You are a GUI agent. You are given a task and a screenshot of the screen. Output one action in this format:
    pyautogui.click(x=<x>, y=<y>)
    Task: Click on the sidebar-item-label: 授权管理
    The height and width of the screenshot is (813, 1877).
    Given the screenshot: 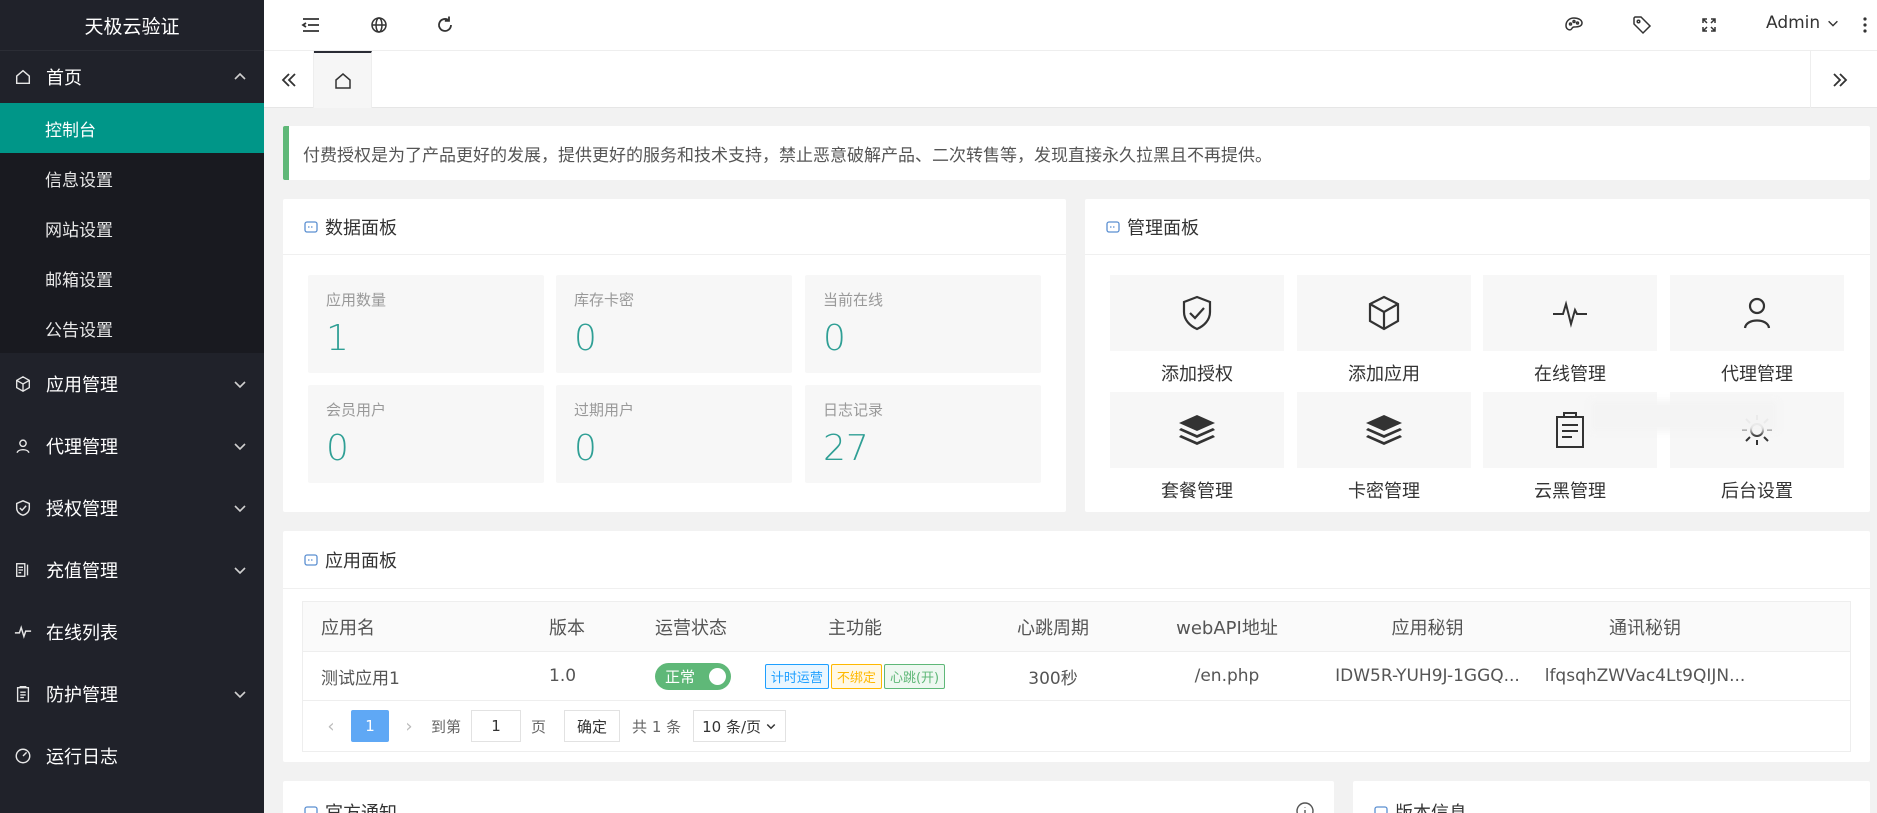 What is the action you would take?
    pyautogui.click(x=82, y=509)
    